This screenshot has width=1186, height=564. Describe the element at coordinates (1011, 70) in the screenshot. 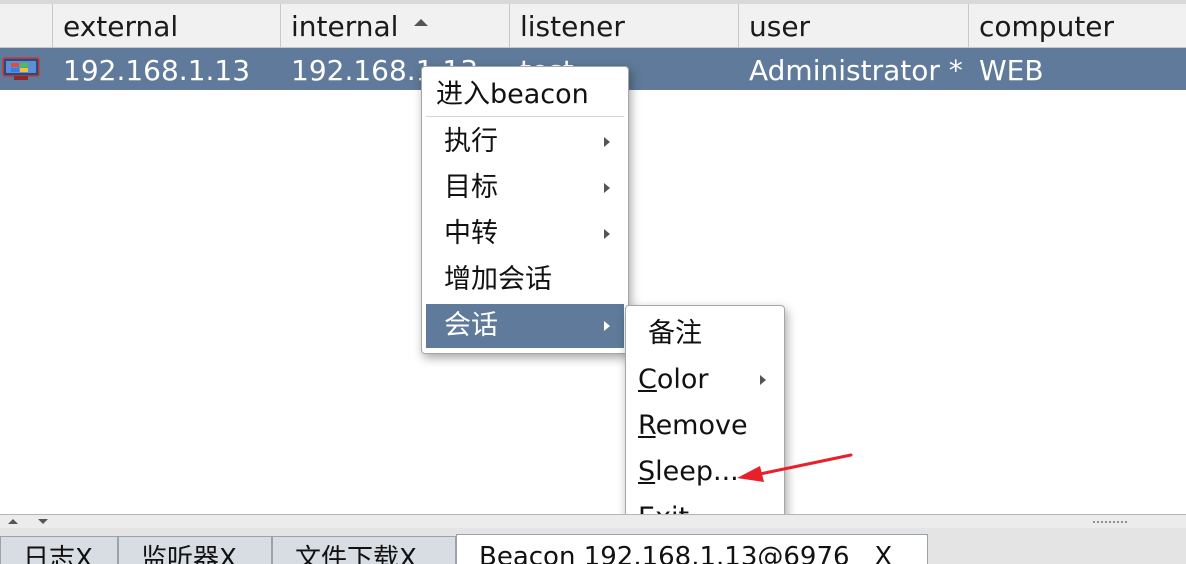

I see `cell-computer: WEB` at that location.